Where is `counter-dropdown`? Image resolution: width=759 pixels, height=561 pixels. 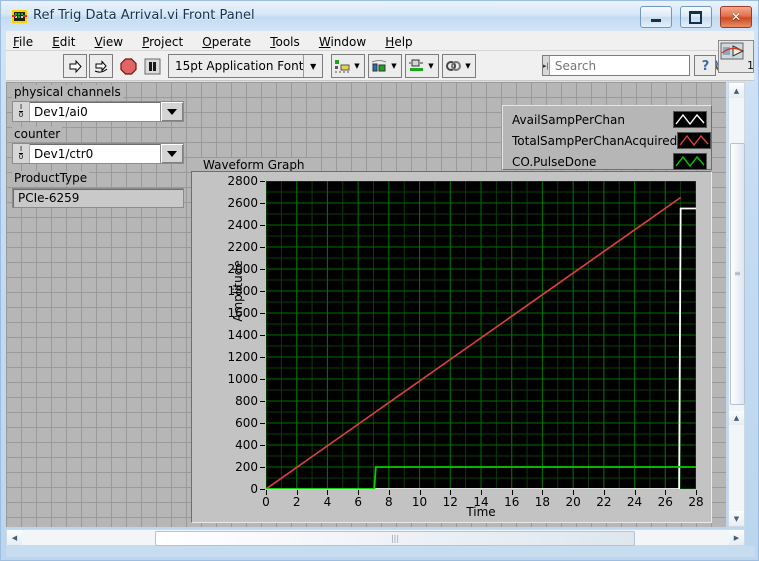 counter-dropdown is located at coordinates (171, 153).